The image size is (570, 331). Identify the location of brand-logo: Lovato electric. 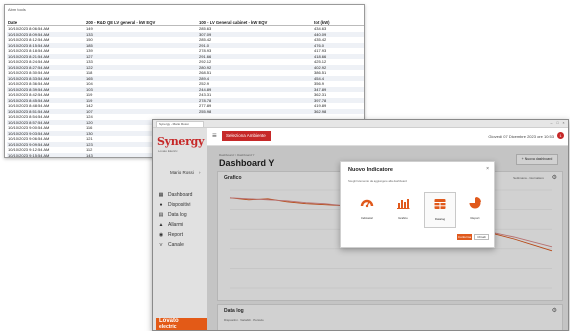
(181, 324).